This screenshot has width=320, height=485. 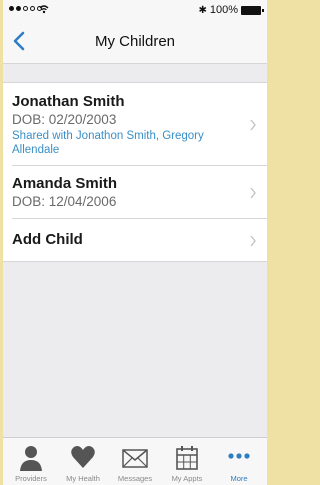 What do you see at coordinates (68, 101) in the screenshot?
I see `child-name: Jonathan Smith` at bounding box center [68, 101].